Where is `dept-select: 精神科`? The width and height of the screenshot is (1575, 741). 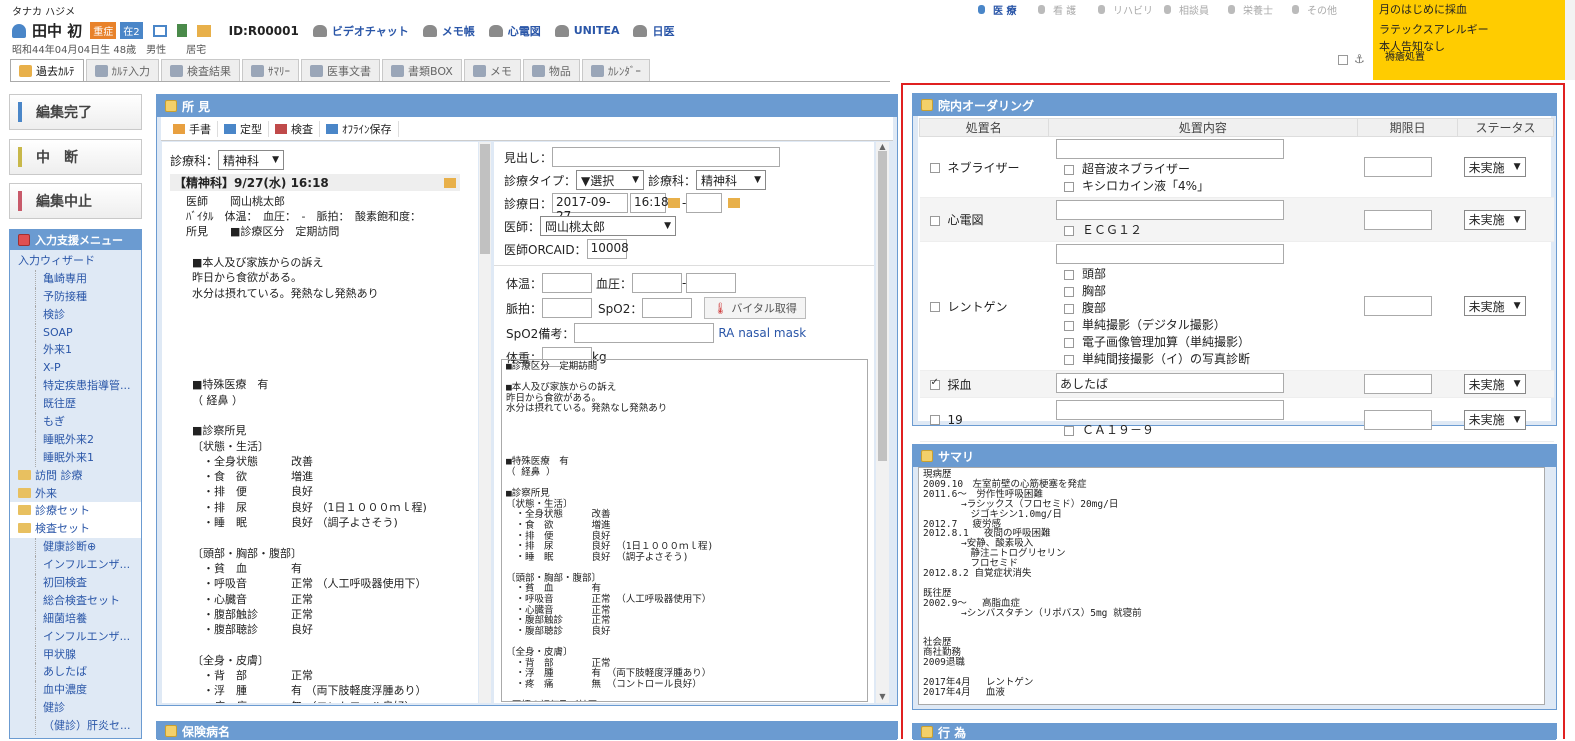 dept-select: 精神科 is located at coordinates (251, 160).